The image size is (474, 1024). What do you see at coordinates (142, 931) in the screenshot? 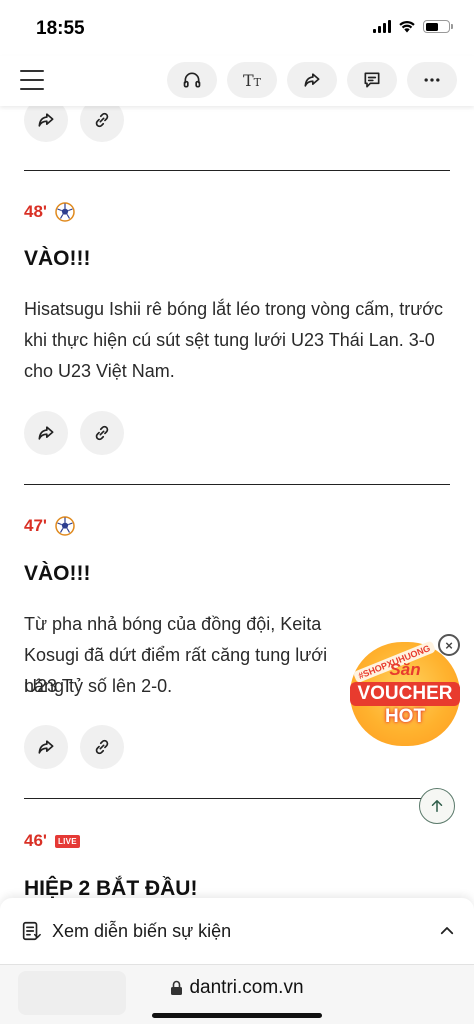
I see `event-timeline-label: Xem diễn biến sự kiện` at bounding box center [142, 931].